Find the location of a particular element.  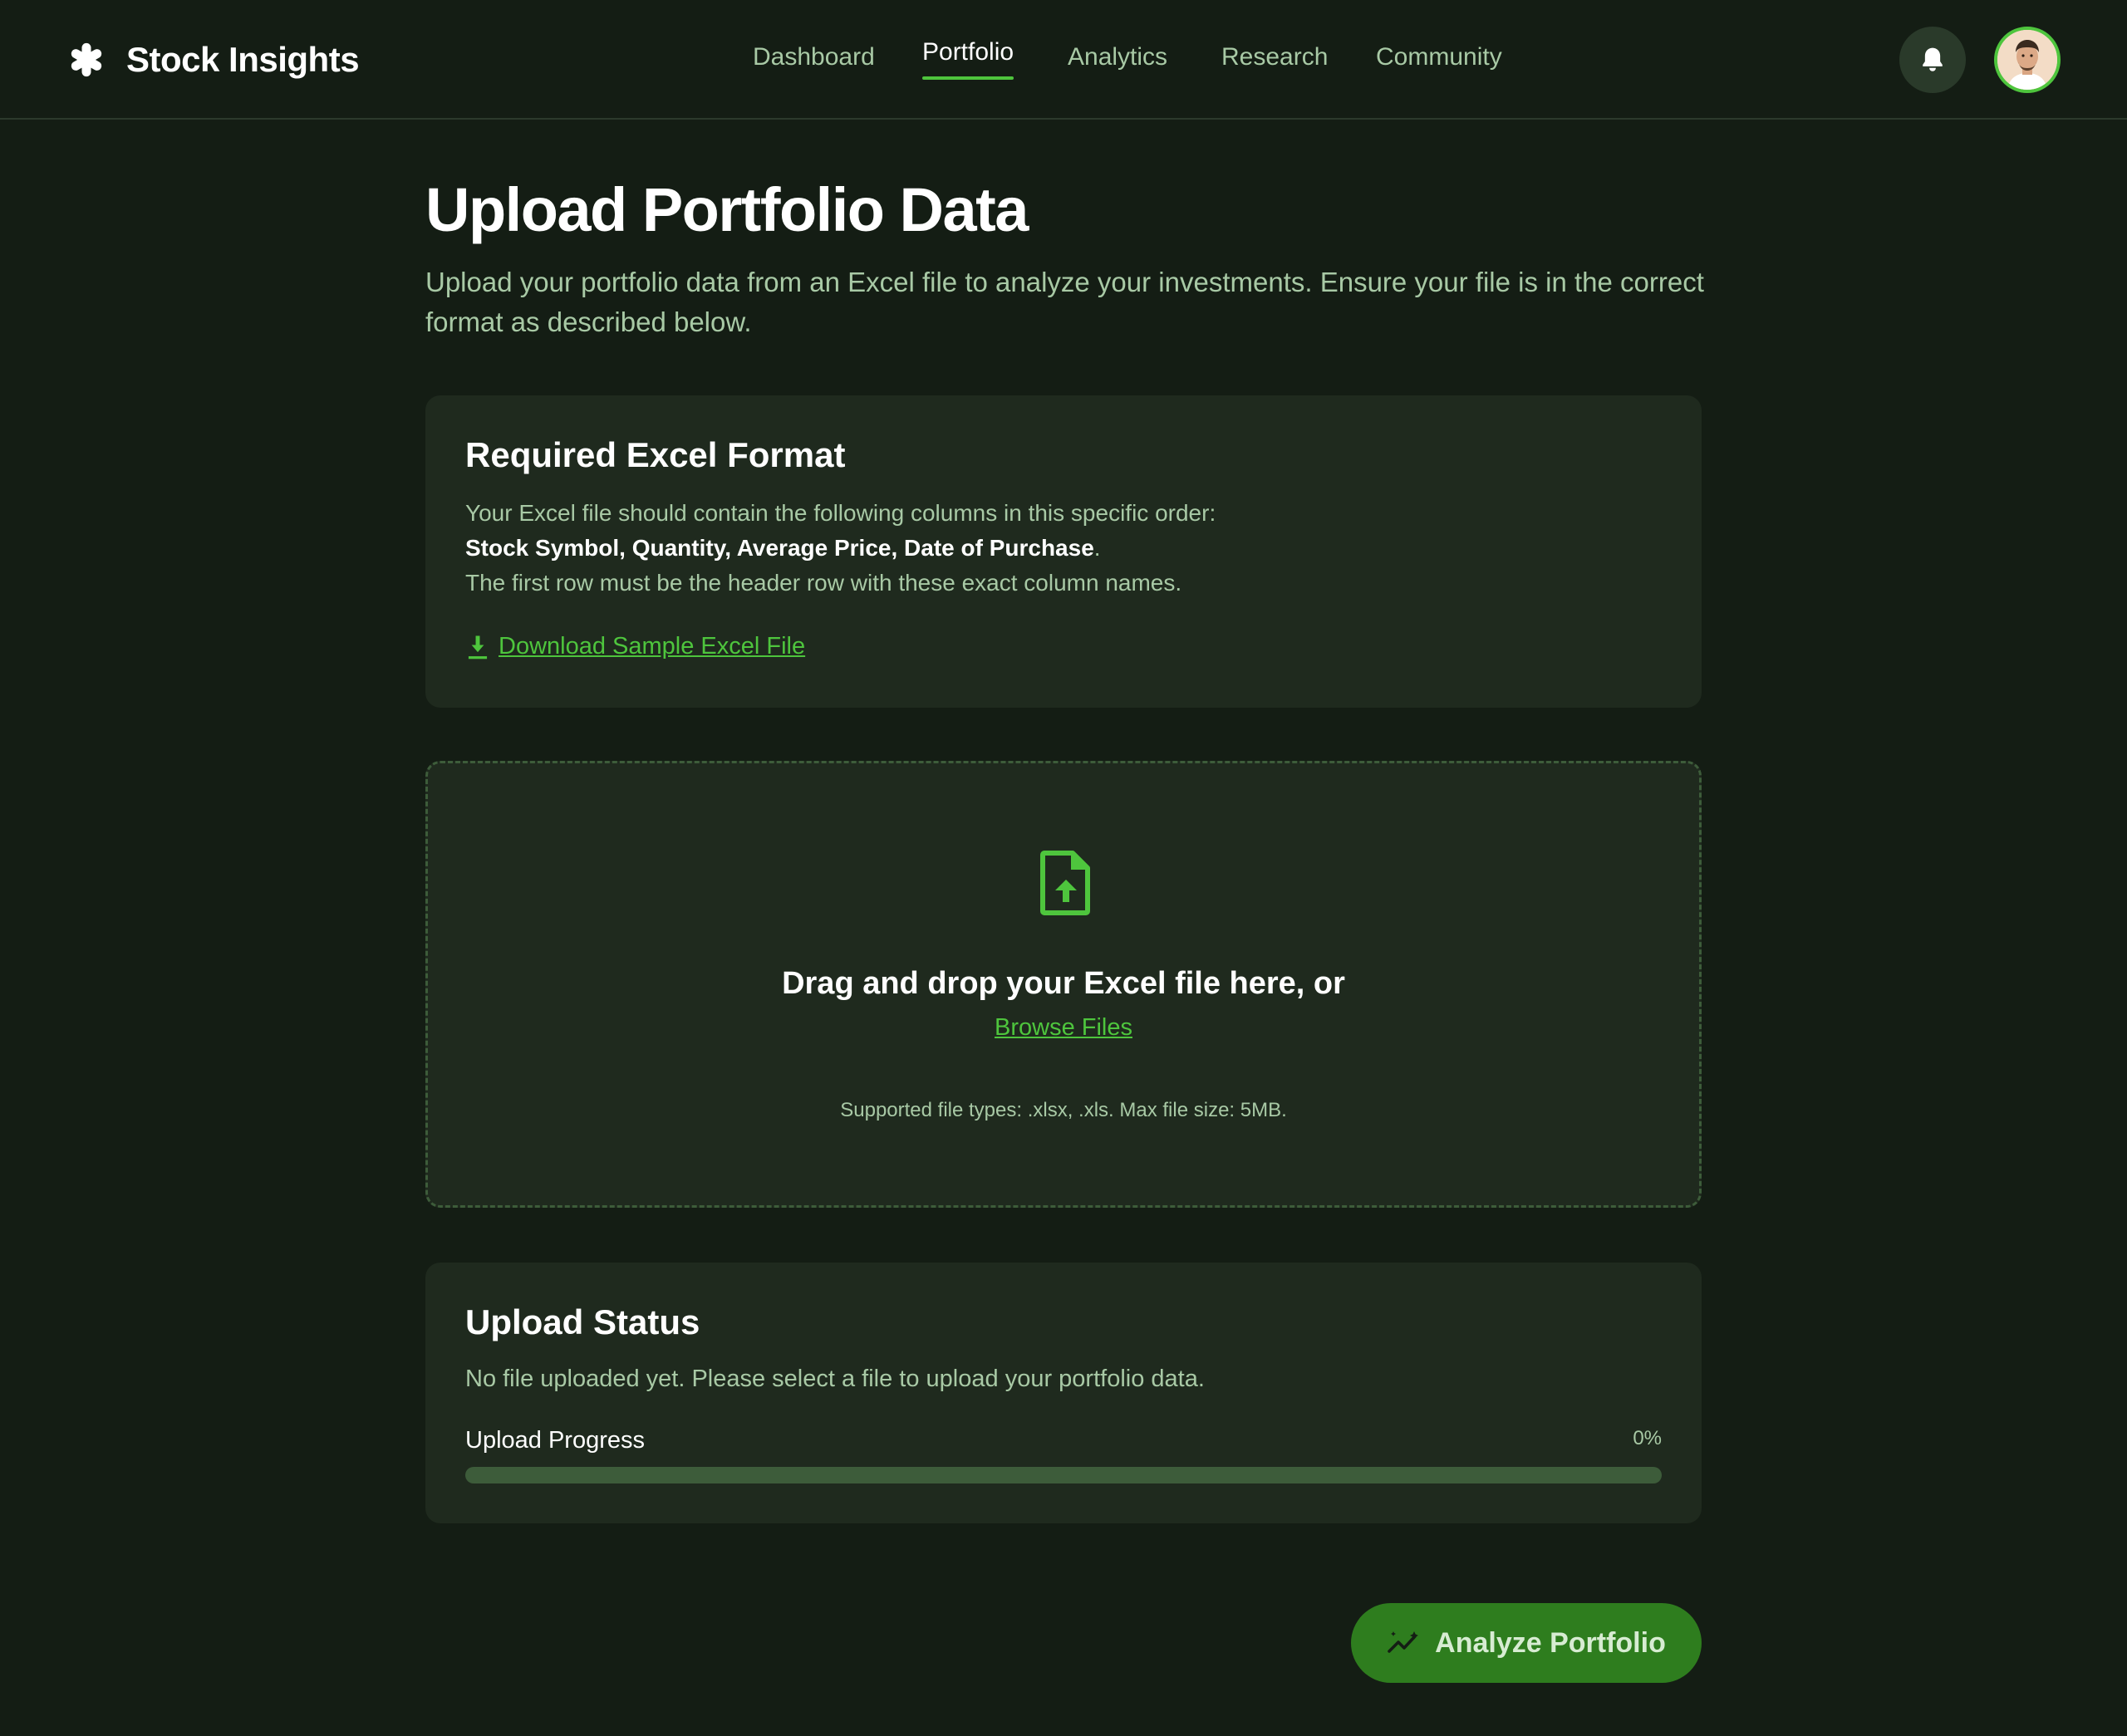

browse-files-link: Browse Files is located at coordinates (1063, 1028).